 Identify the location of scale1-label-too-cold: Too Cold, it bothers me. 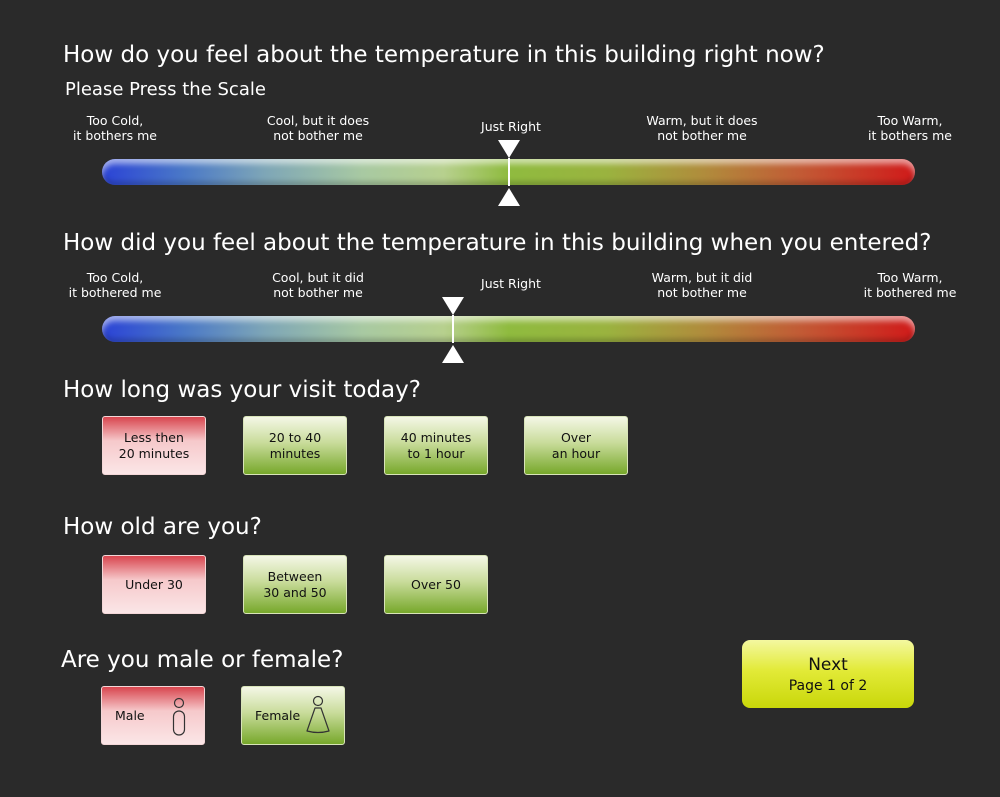
(115, 128).